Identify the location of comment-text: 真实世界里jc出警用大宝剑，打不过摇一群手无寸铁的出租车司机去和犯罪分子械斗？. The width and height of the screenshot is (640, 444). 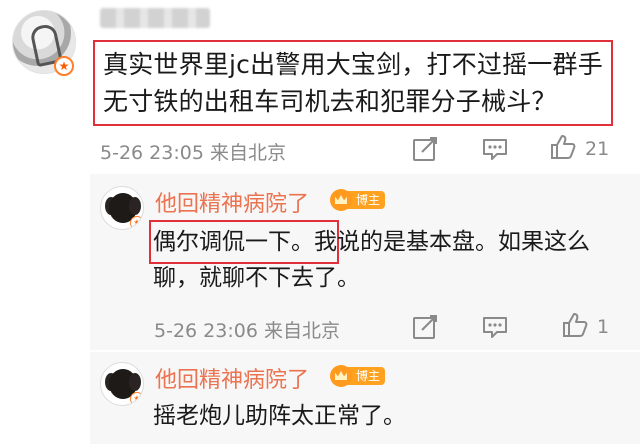
(353, 83).